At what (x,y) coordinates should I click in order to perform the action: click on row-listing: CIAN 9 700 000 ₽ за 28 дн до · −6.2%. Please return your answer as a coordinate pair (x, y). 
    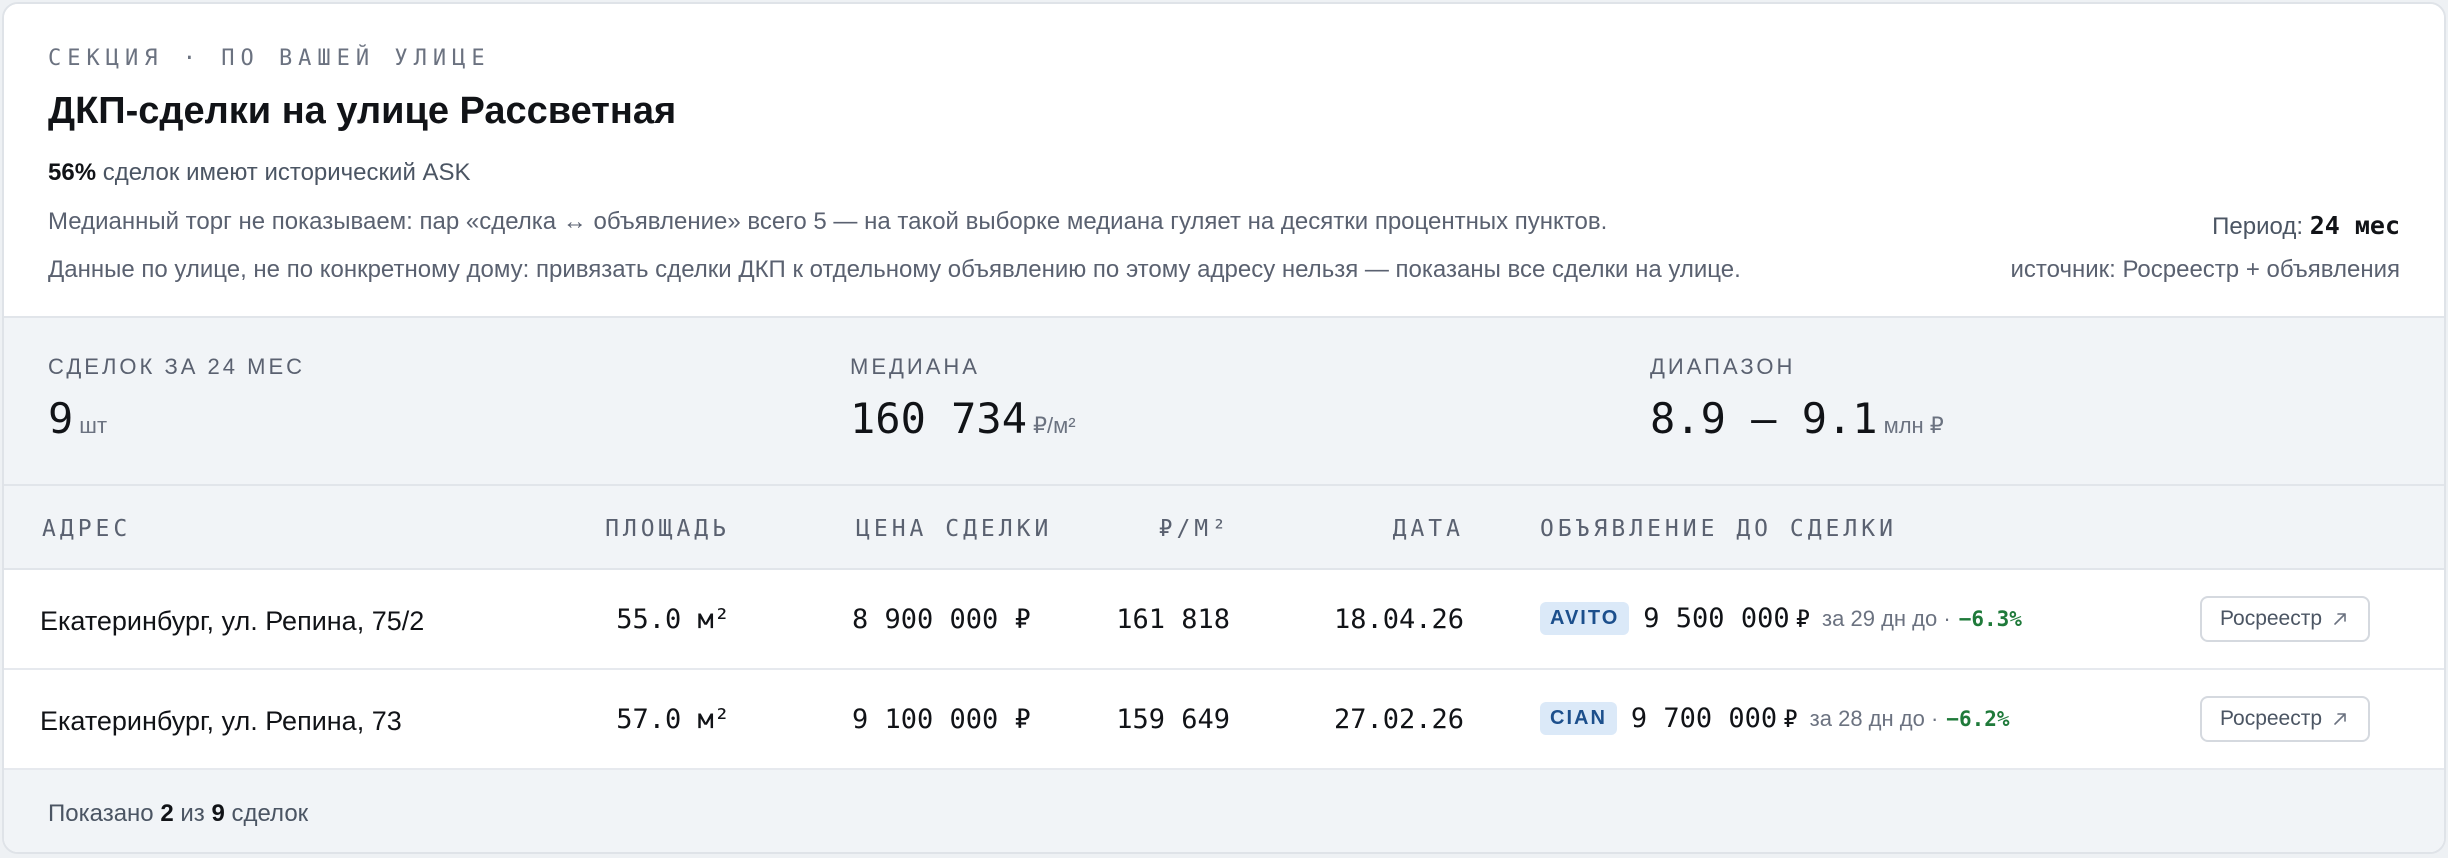
    Looking at the image, I should click on (1775, 718).